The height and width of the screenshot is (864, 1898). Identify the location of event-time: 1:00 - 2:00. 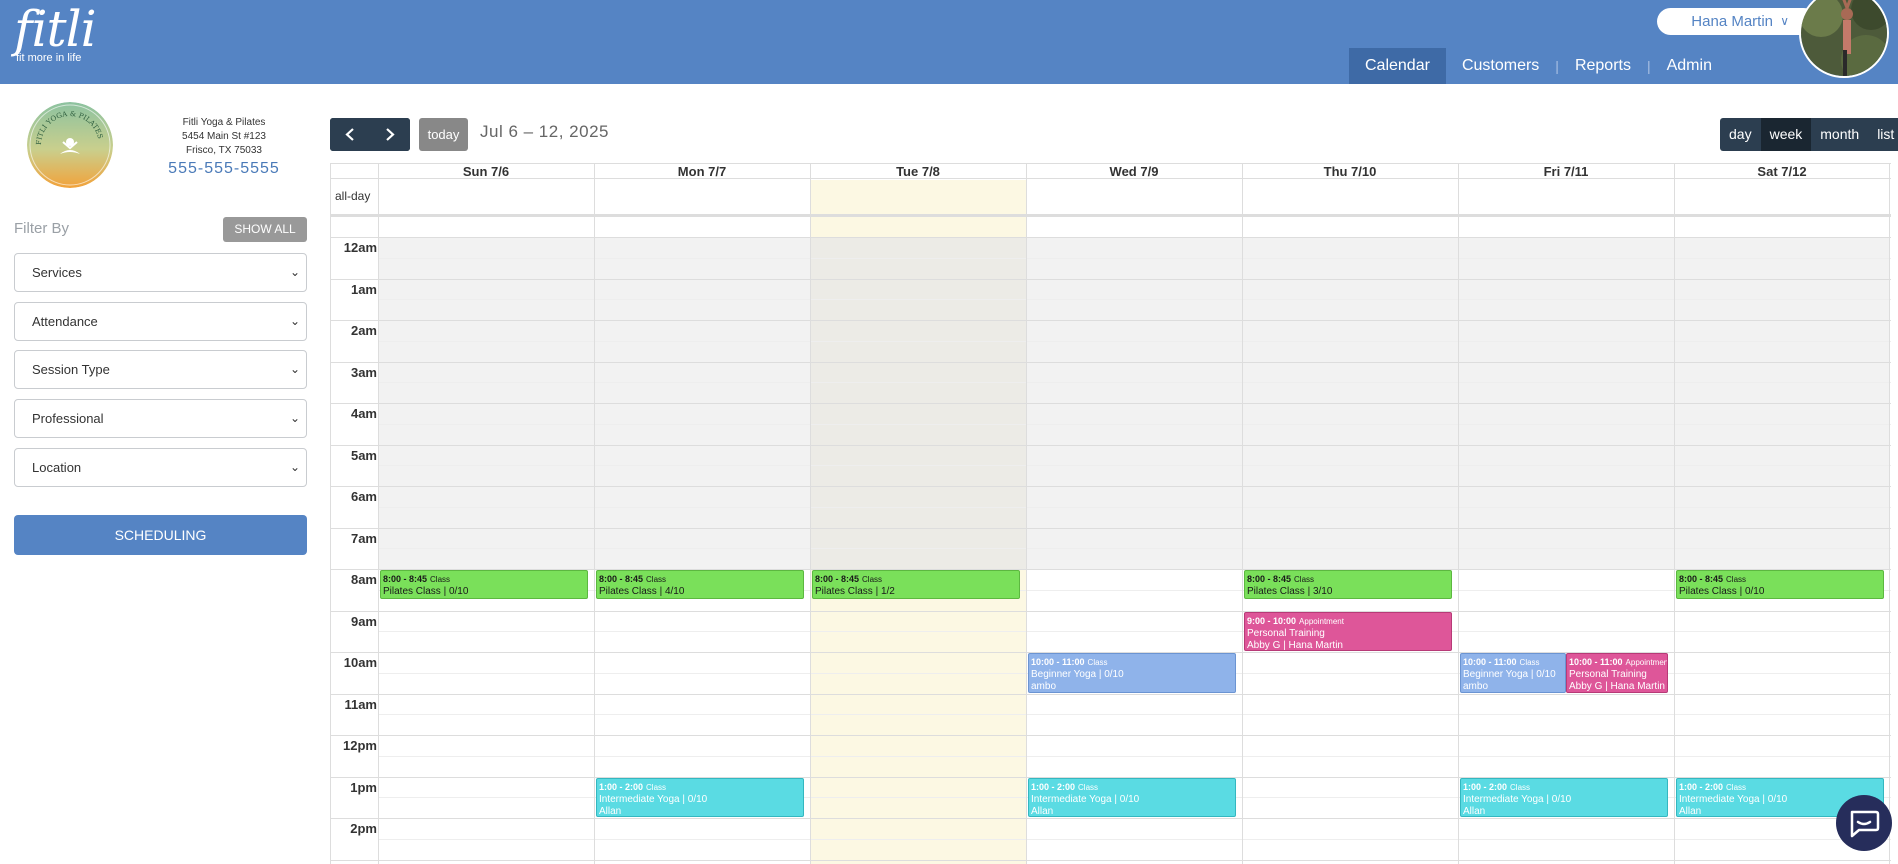
(1053, 786).